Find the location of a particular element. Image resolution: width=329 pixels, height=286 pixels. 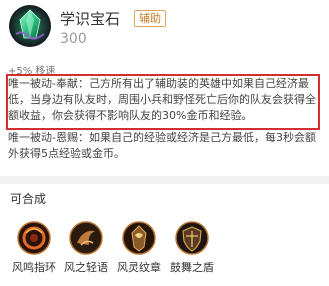

upgrade-item-windchime-ring: 风鸣指环 is located at coordinates (34, 248).